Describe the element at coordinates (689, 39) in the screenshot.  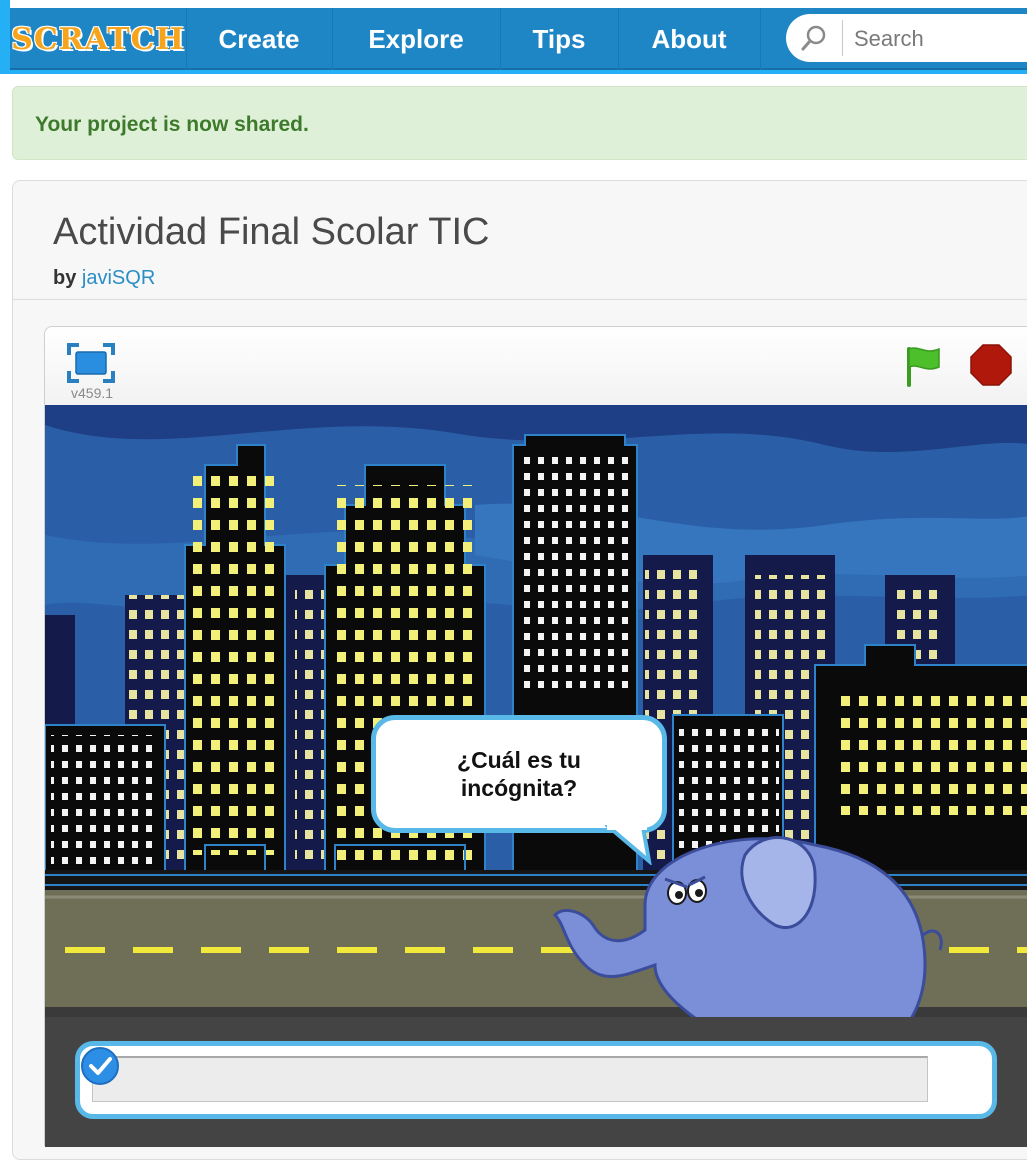
I see `nav-about: About` at that location.